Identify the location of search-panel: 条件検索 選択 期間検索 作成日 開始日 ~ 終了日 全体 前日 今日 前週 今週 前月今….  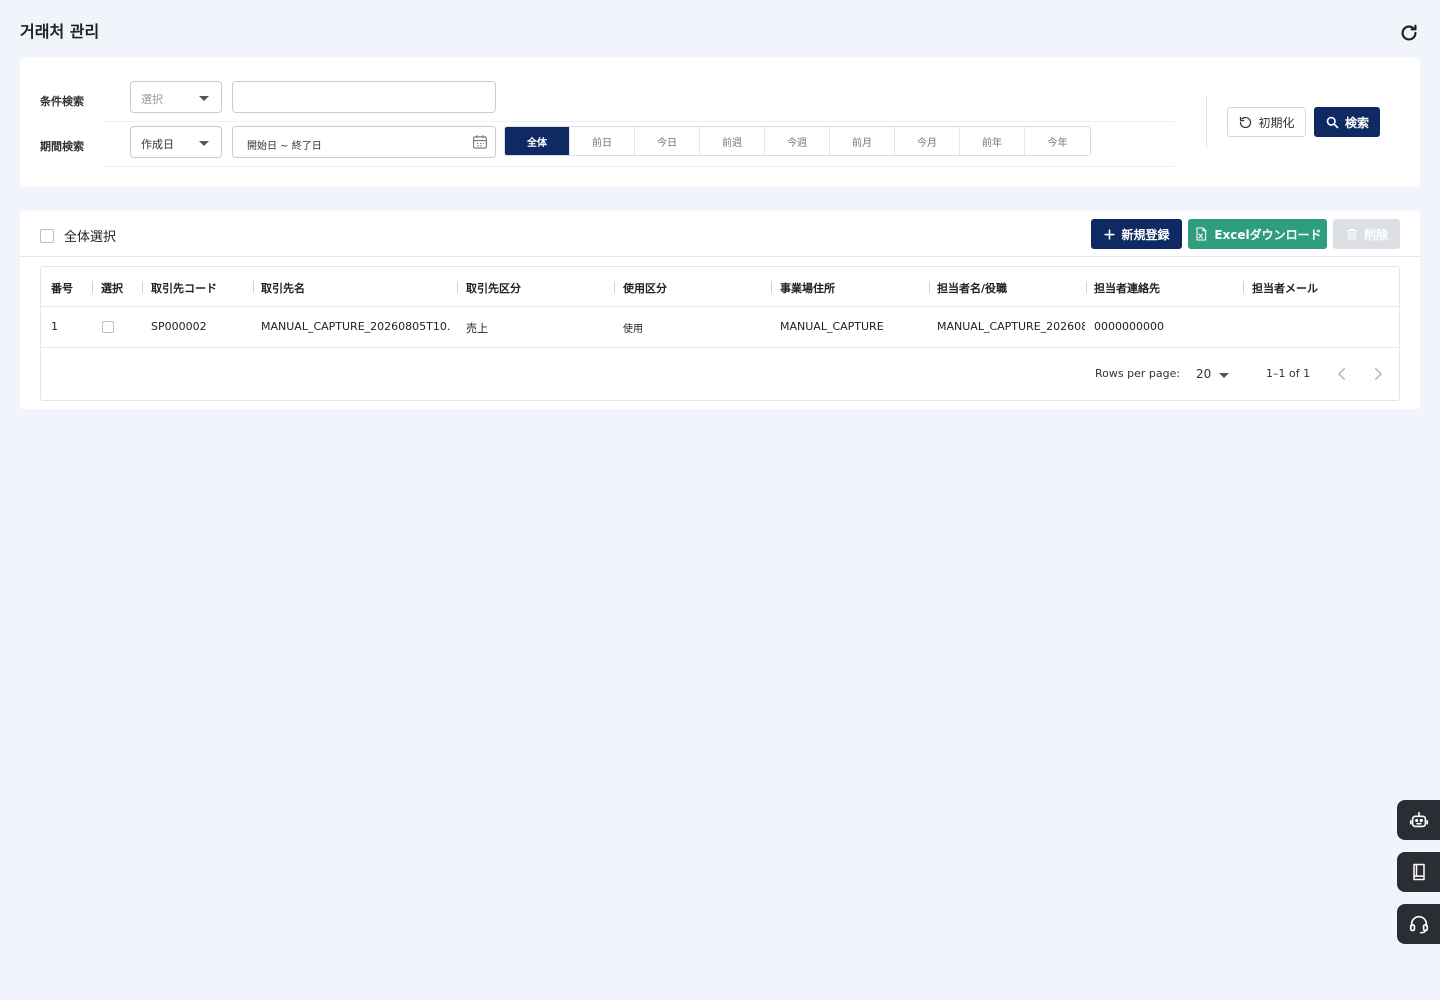
(720, 122).